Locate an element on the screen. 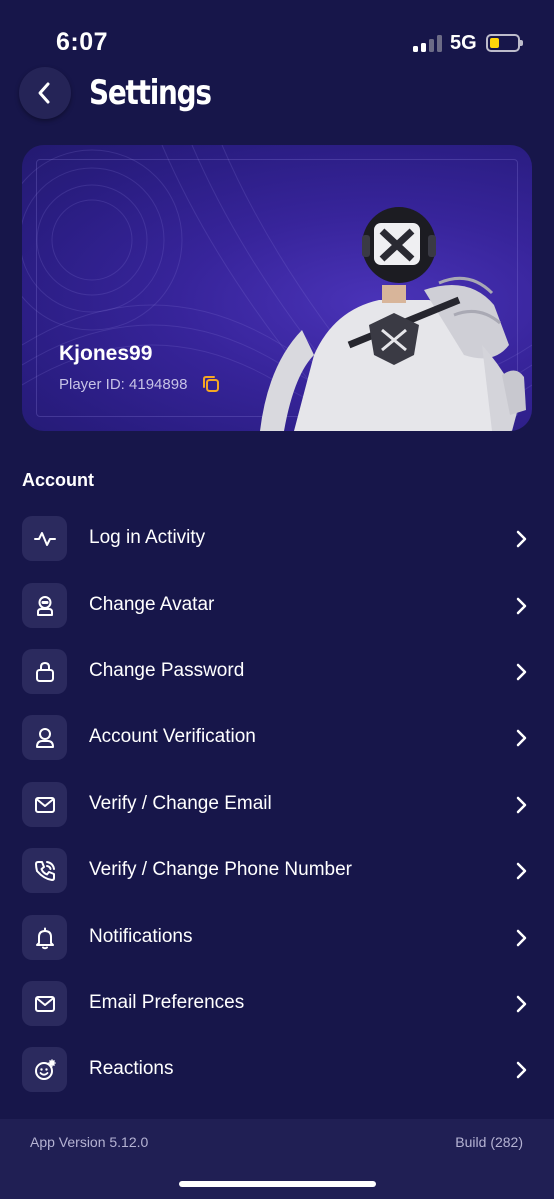 The height and width of the screenshot is (1199, 554). player-id-row: Player ID: 4194898 is located at coordinates (140, 384).